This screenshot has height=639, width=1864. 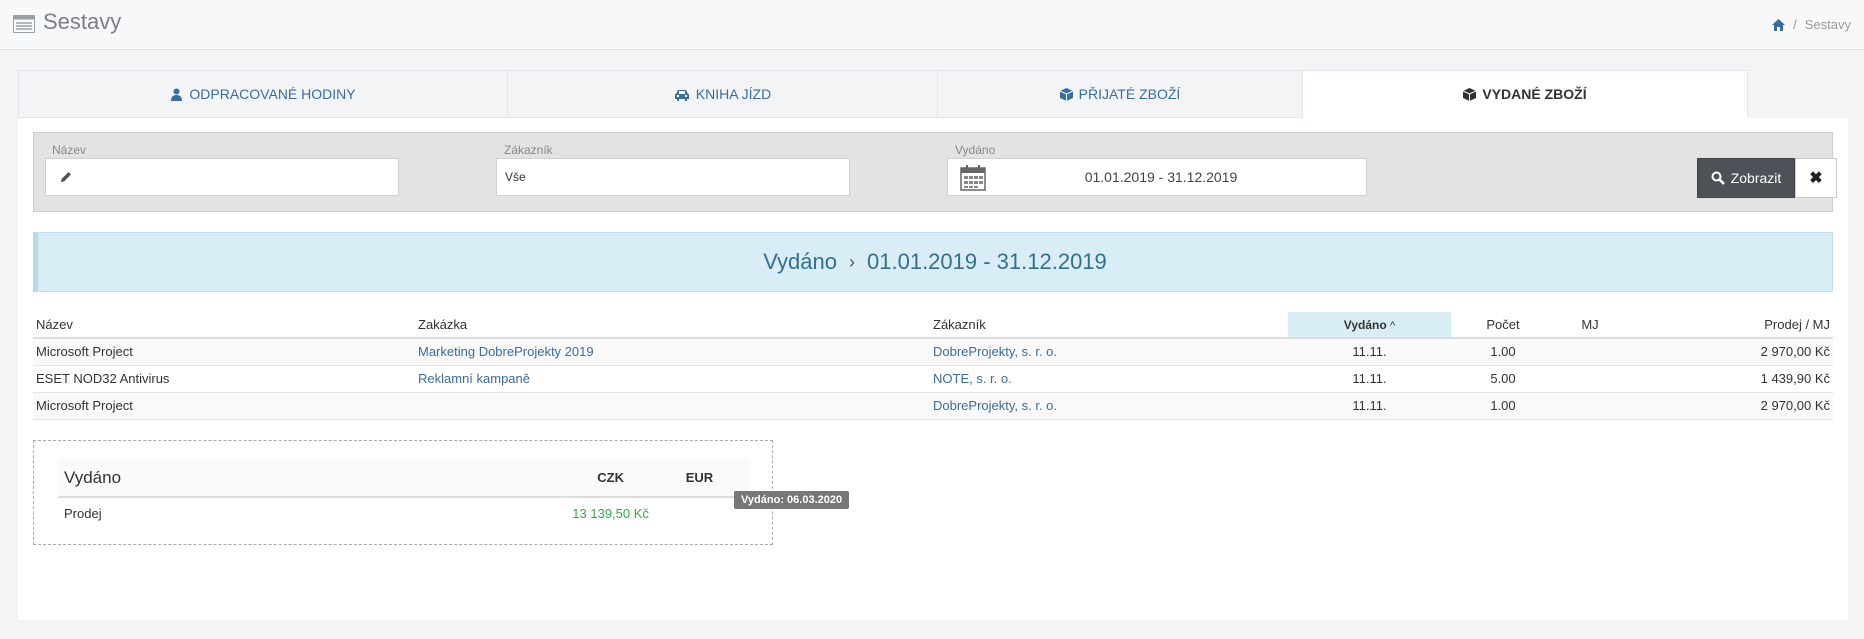 I want to click on sort-asc-icon: ^, so click(x=1393, y=325).